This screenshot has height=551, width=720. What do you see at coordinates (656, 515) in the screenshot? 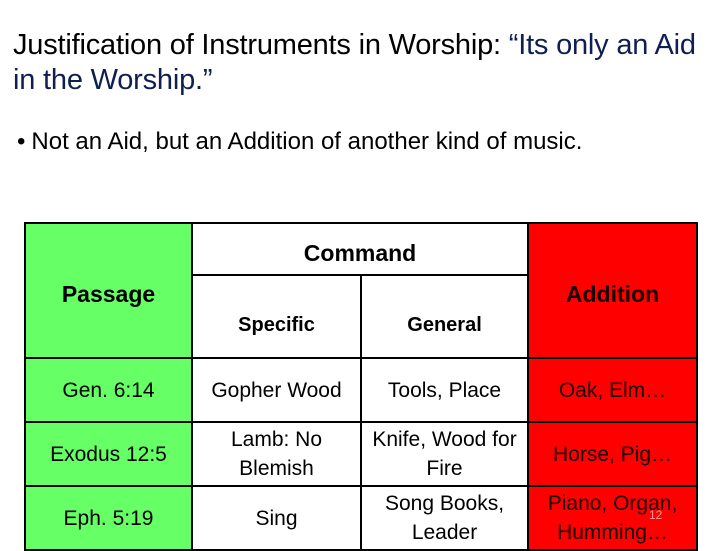
I see `page-number: 12` at bounding box center [656, 515].